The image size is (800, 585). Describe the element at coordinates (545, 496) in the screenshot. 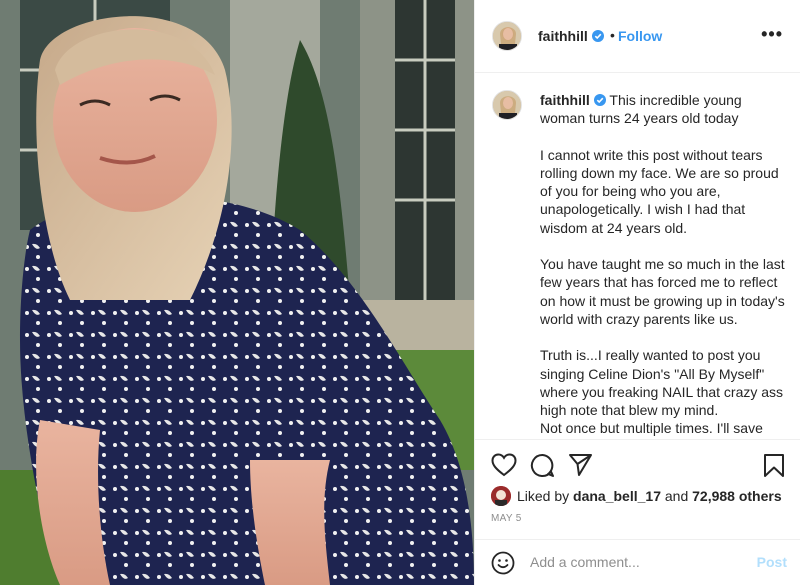

I see `likes-prefix: Liked by` at that location.